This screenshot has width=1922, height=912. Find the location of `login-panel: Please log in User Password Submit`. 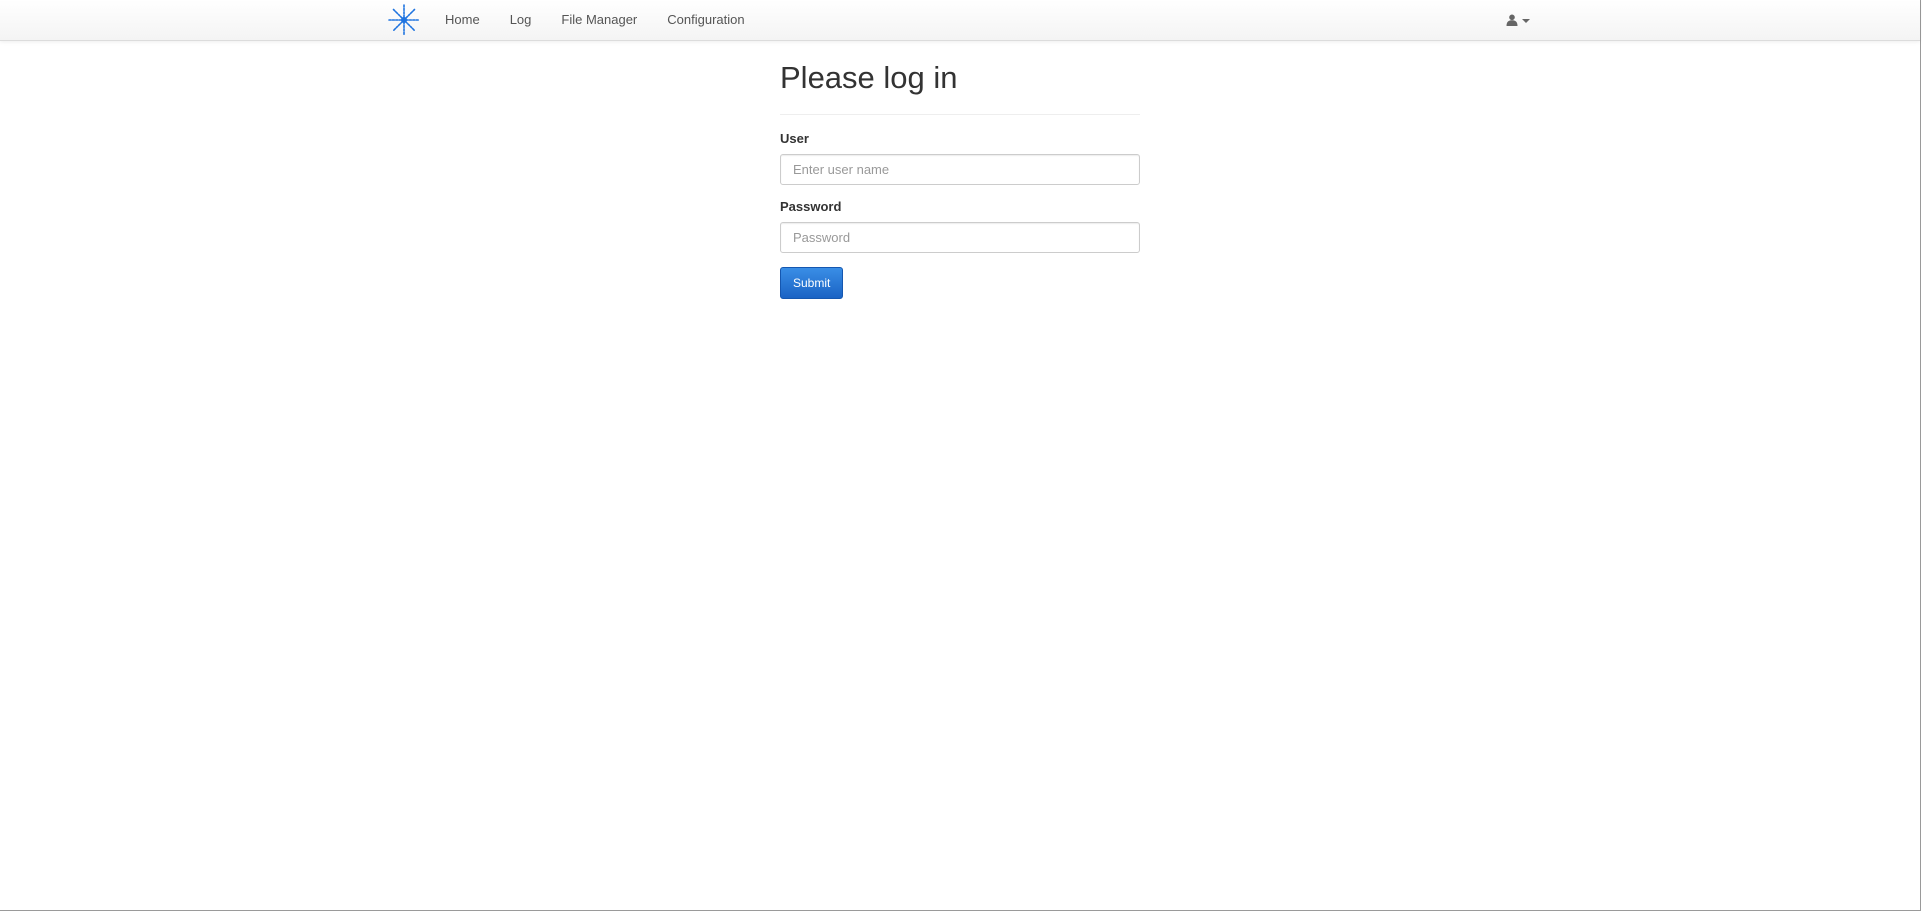

login-panel: Please log in User Password Submit is located at coordinates (960, 179).